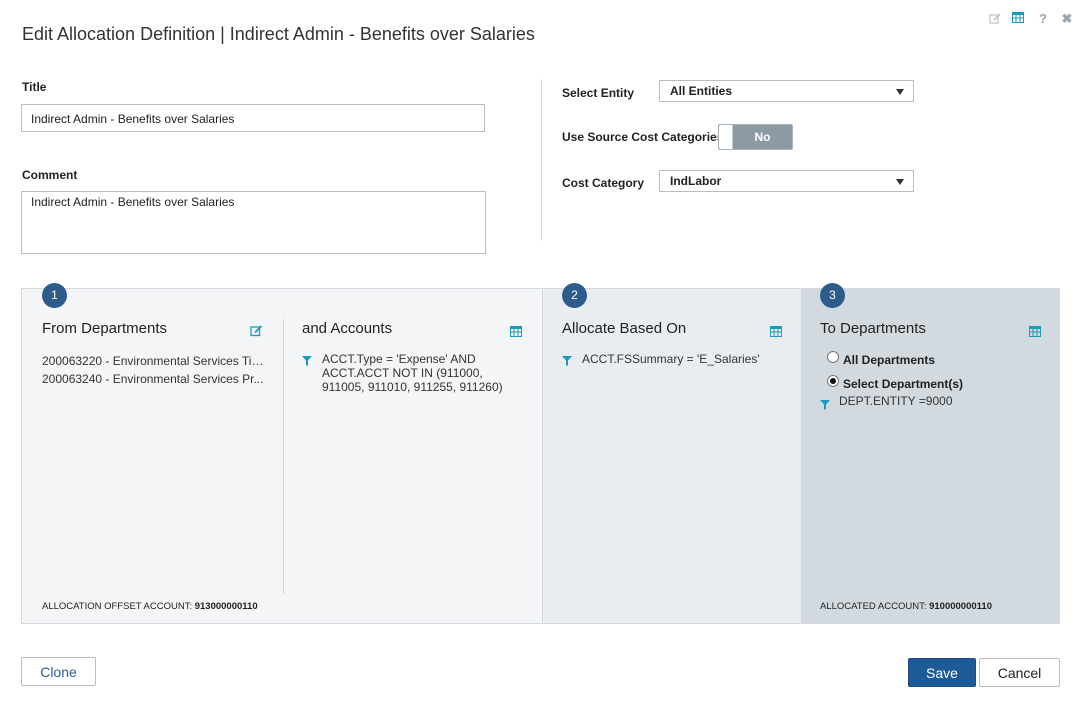  What do you see at coordinates (1043, 19) in the screenshot?
I see `help-icon: ?` at bounding box center [1043, 19].